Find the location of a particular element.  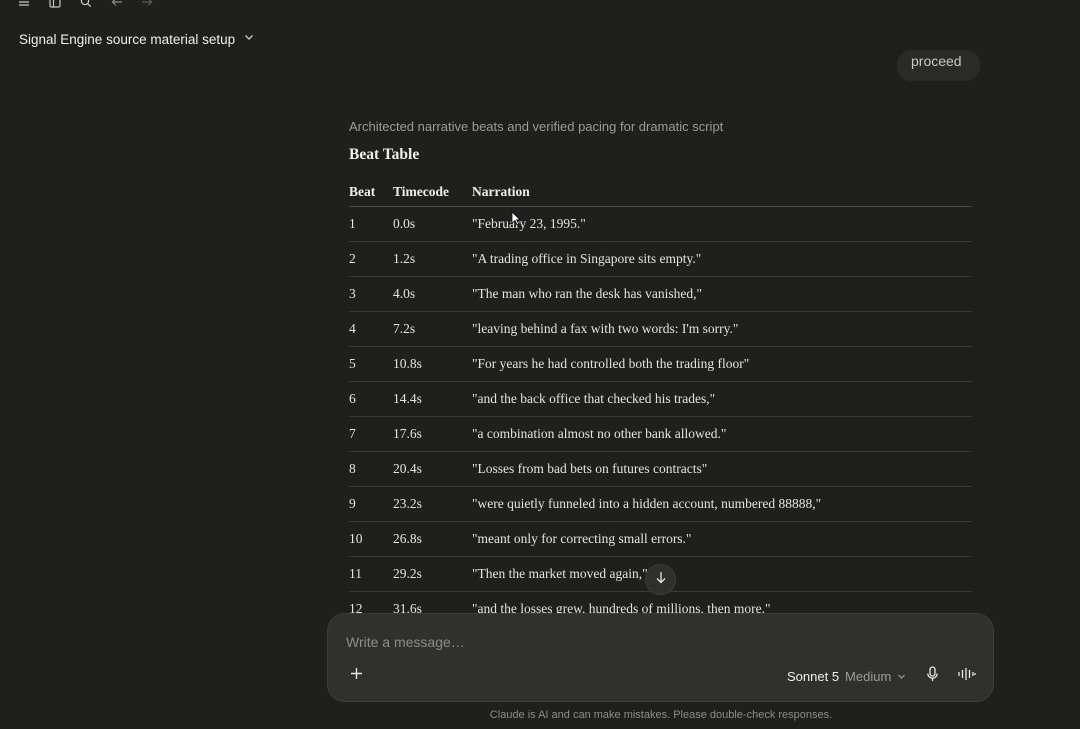

user-message-text: proceed is located at coordinates (936, 61).